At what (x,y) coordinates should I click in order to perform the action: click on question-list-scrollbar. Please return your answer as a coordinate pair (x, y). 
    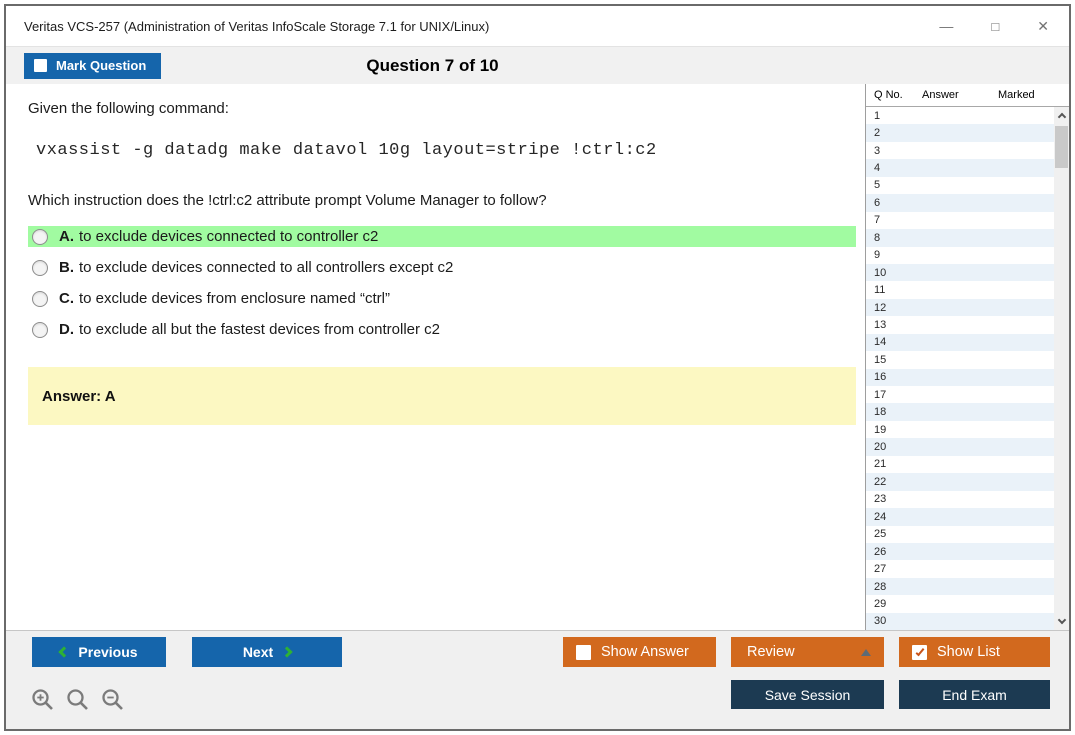
    Looking at the image, I should click on (1061, 368).